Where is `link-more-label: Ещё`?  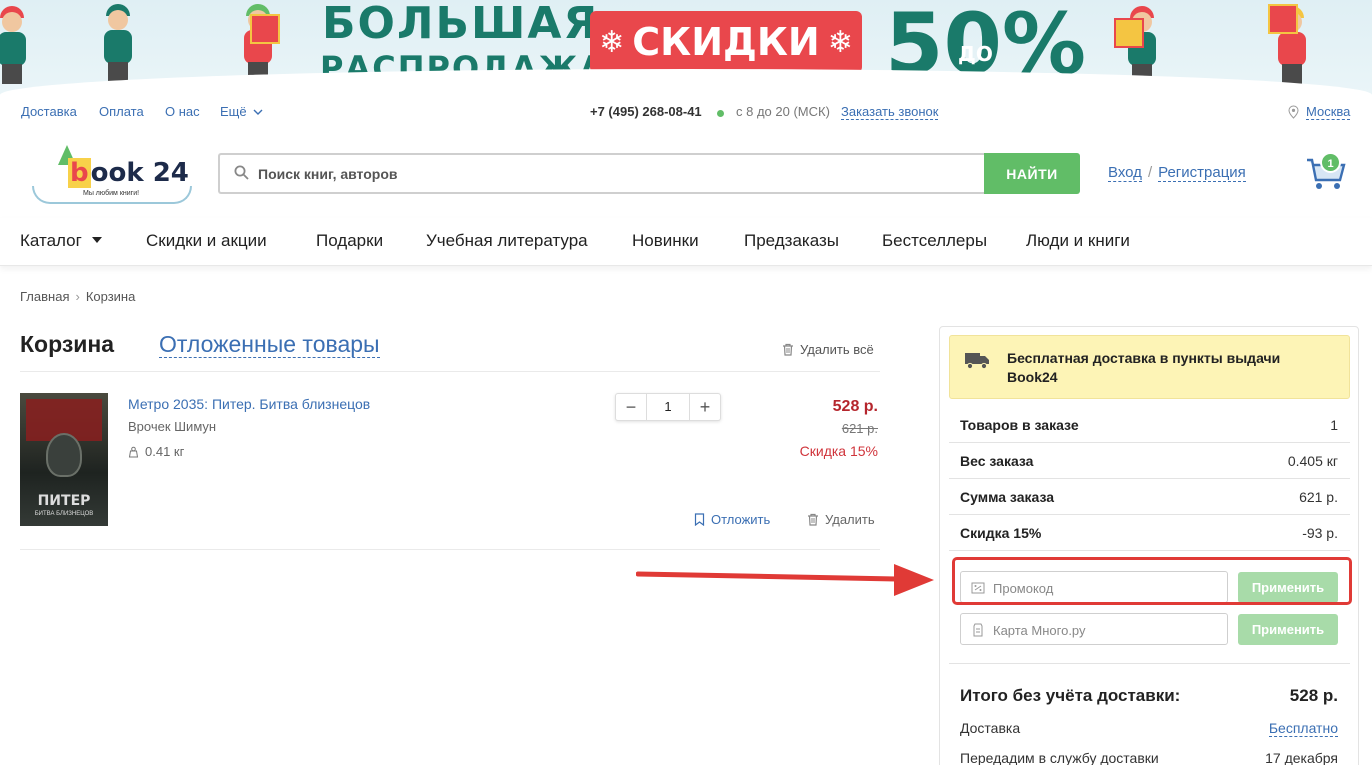
link-more-label: Ещё is located at coordinates (233, 111).